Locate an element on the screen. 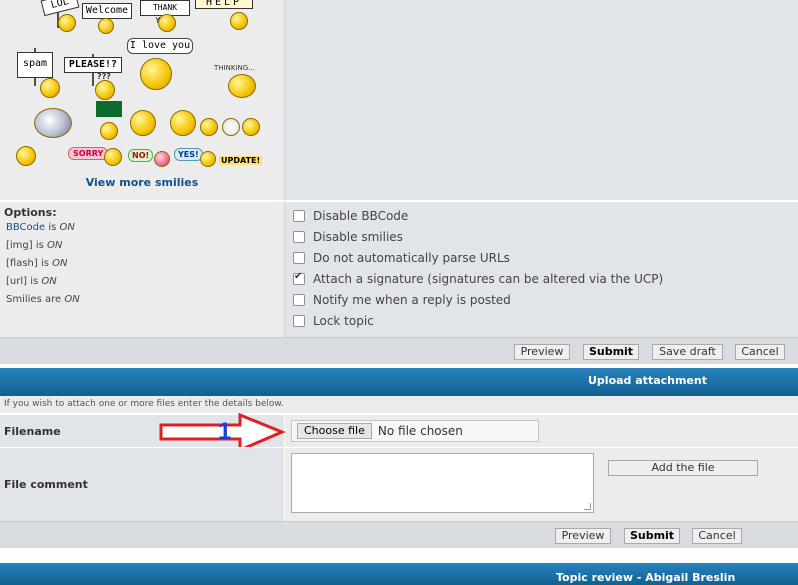 This screenshot has width=798, height=585. file-input: Choose file No file chosen is located at coordinates (415, 431).